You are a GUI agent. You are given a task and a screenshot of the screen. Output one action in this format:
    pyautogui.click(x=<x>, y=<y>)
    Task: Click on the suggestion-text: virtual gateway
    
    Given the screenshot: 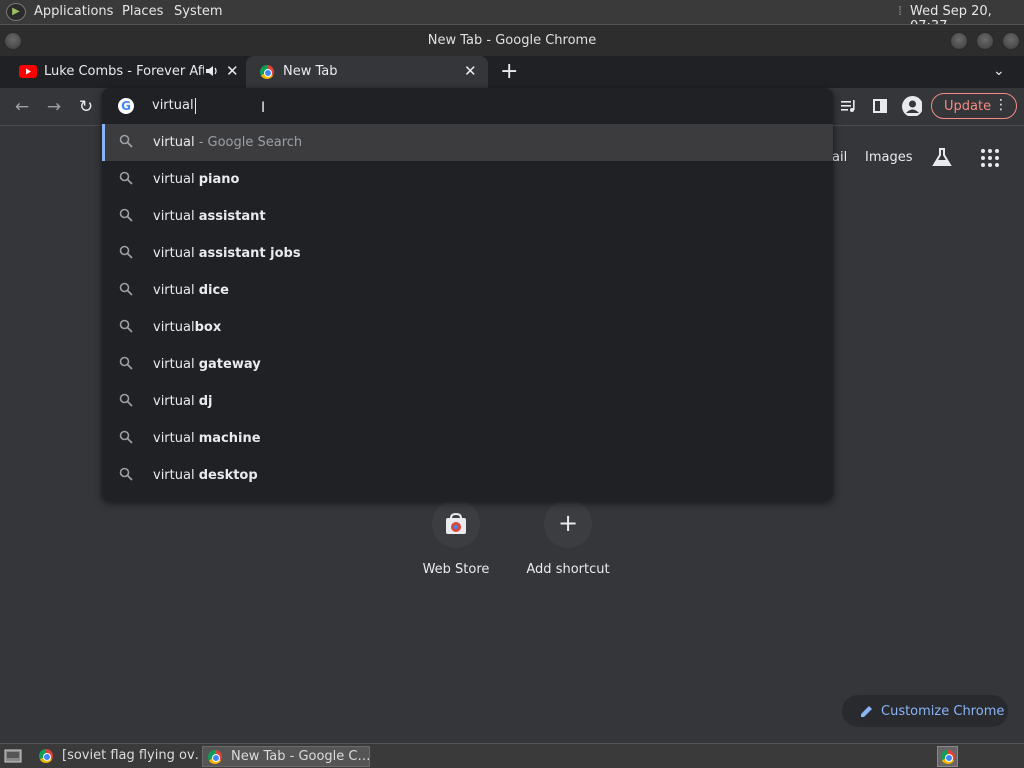 What is the action you would take?
    pyautogui.click(x=207, y=364)
    